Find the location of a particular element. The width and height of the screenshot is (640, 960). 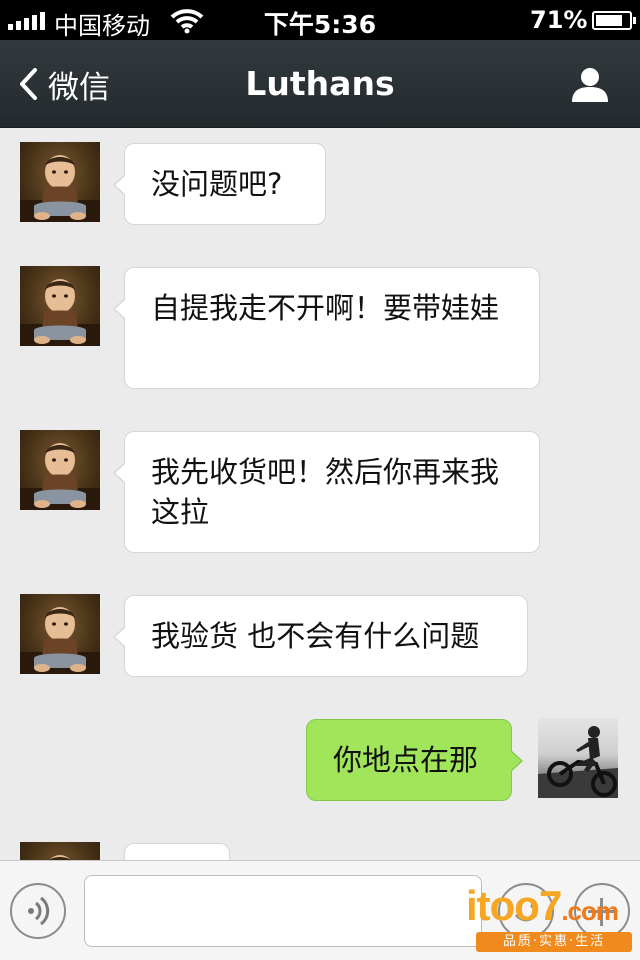

incoming-message-bubble: 没问题吧? is located at coordinates (219, 184).